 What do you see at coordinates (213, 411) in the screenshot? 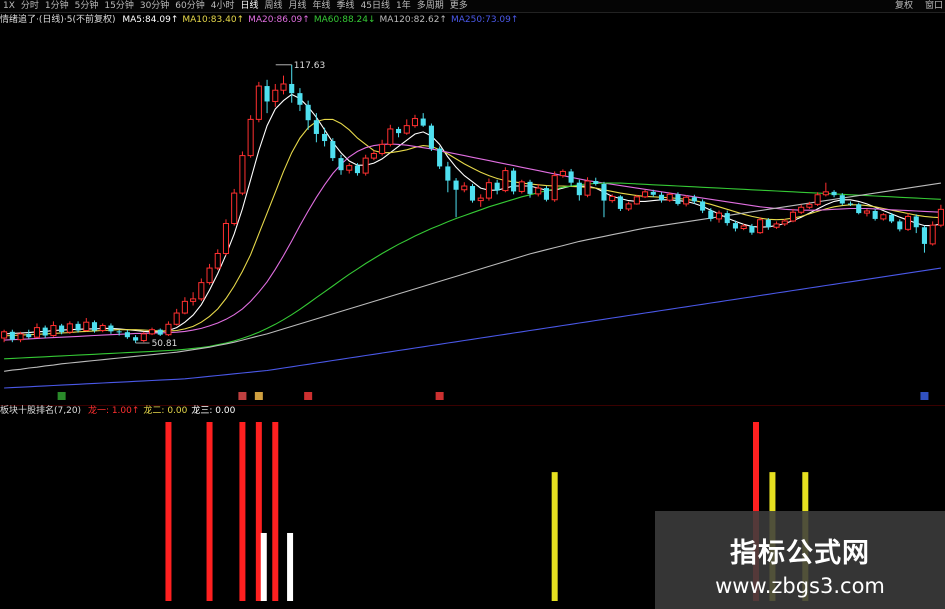
I see `indicator-legend-item: 龙三: 0.00` at bounding box center [213, 411].